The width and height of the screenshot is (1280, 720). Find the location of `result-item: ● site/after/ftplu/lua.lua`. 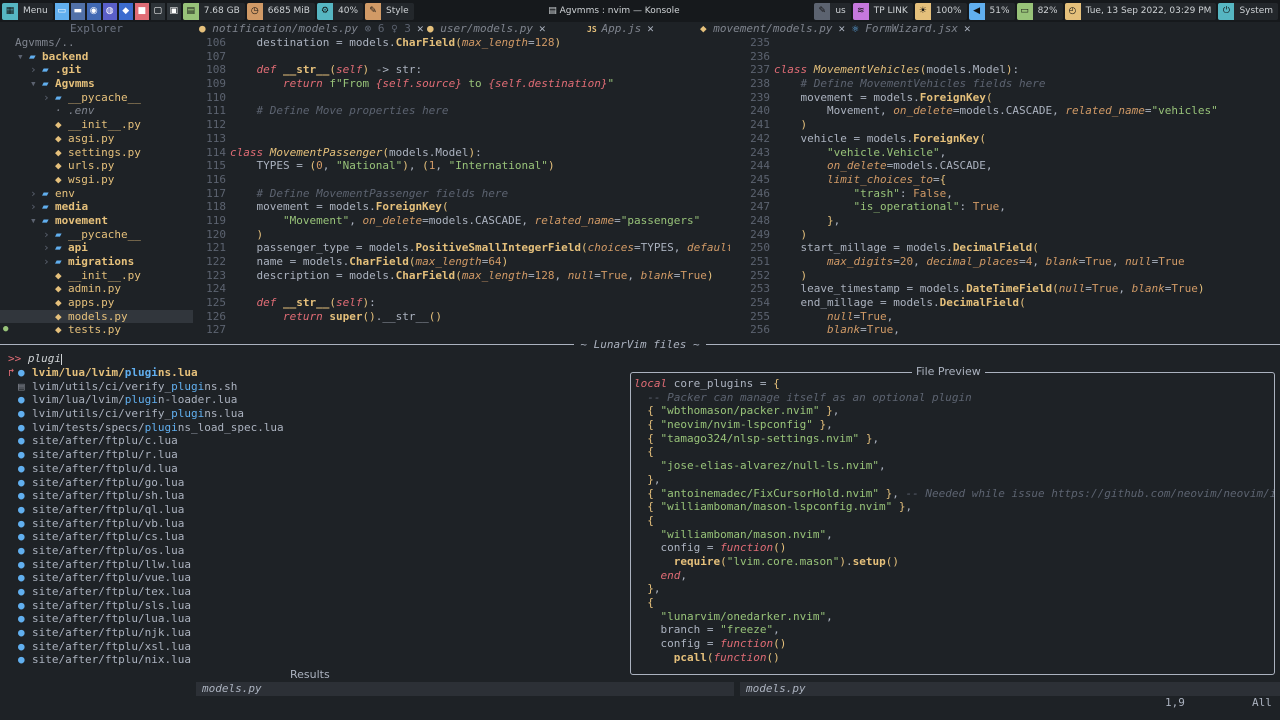

result-item: ● site/after/ftplu/lua.lua is located at coordinates (315, 619).